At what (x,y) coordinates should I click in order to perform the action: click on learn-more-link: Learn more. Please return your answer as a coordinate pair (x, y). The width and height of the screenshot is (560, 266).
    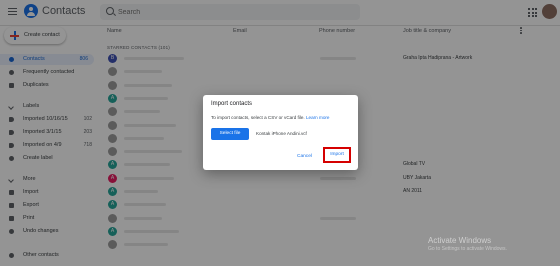
    Looking at the image, I should click on (318, 117).